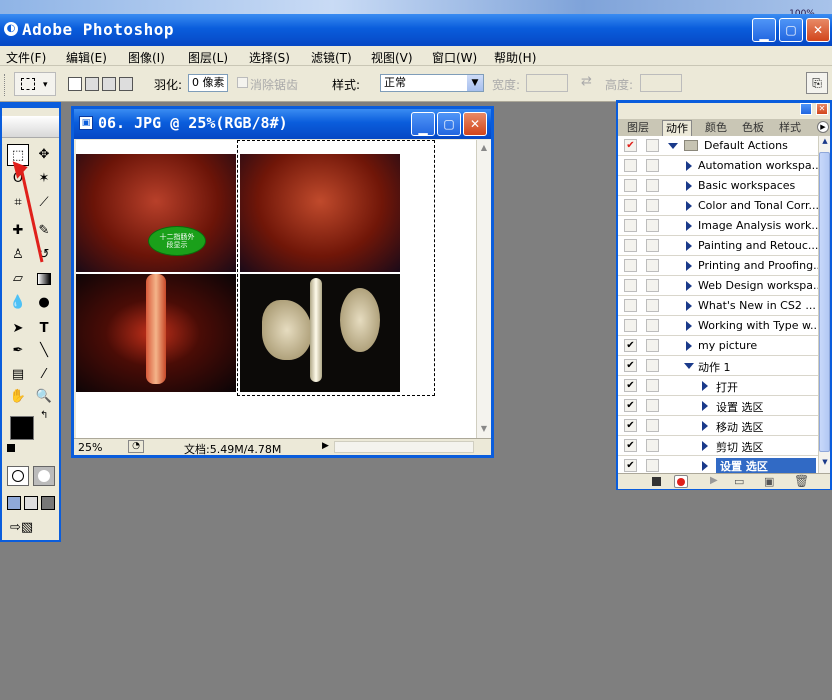  Describe the element at coordinates (681, 481) in the screenshot. I see `record-button` at that location.